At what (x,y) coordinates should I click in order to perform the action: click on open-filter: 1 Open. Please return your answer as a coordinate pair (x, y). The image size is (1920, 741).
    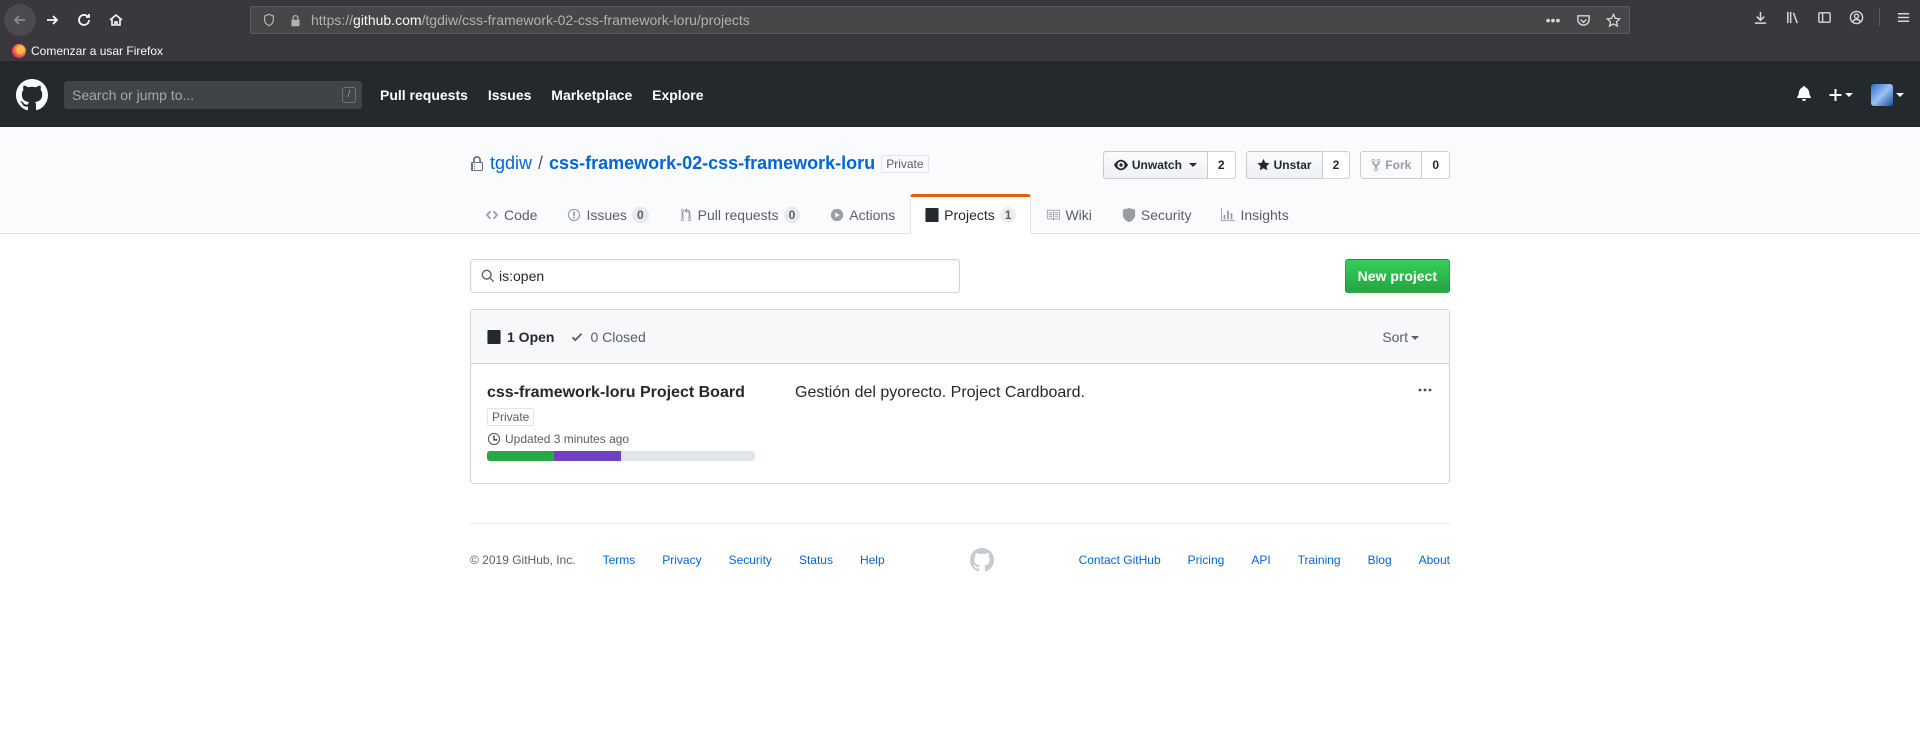
    Looking at the image, I should click on (520, 337).